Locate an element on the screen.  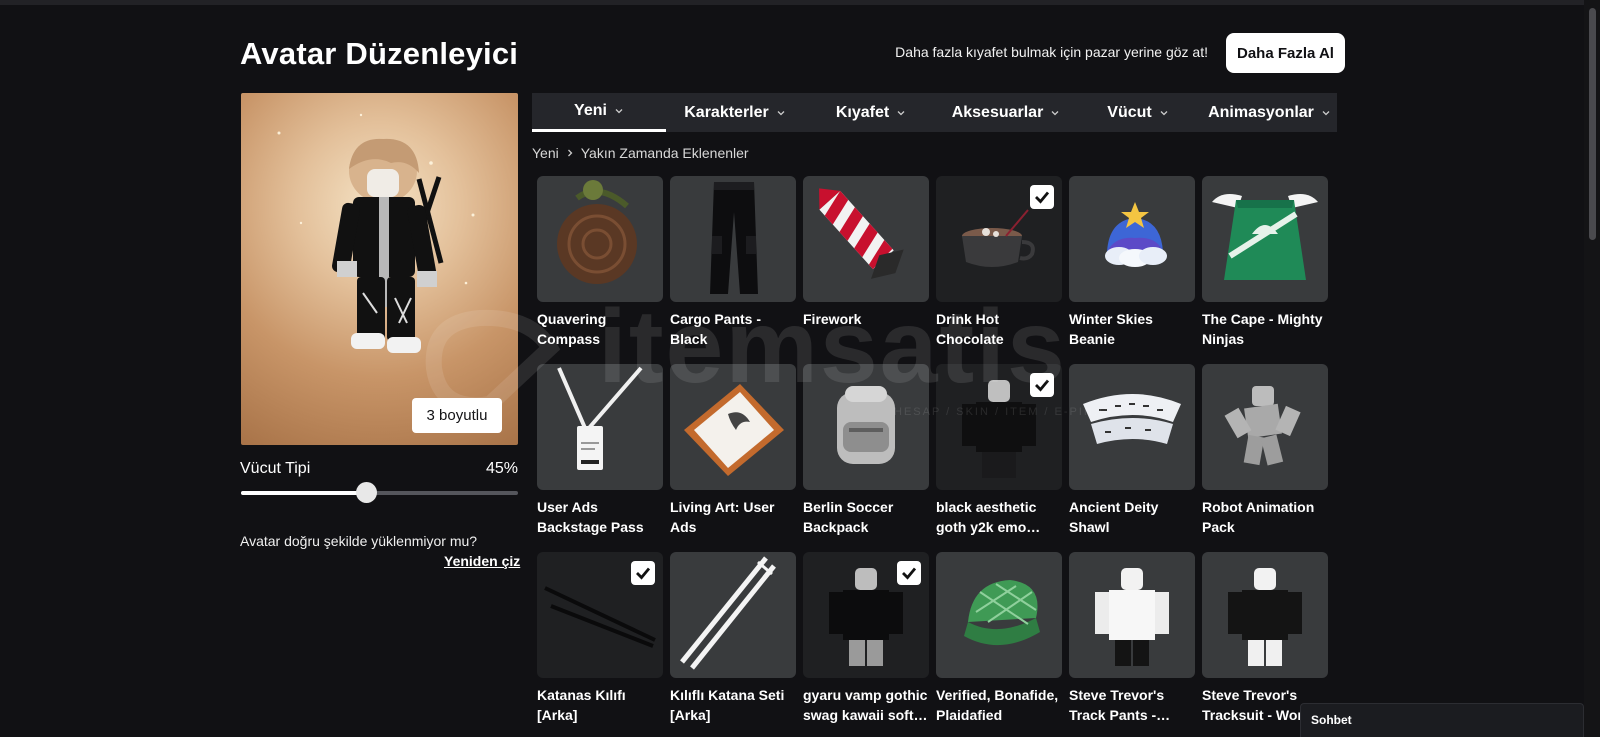
breadcrumb: Yeni Yakın Zamanda Eklenenler is located at coordinates (640, 153).